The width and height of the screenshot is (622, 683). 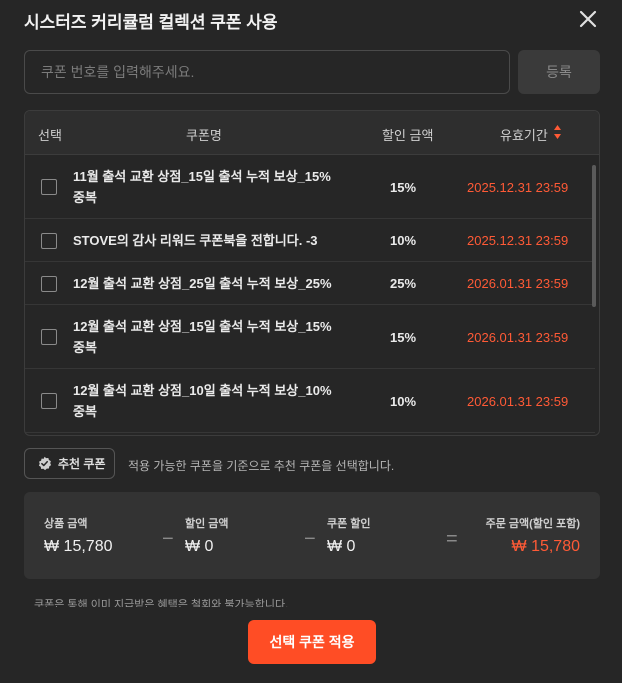 What do you see at coordinates (312, 133) in the screenshot?
I see `table-header: 선택 쿠폰명 할인 금액 유효기간` at bounding box center [312, 133].